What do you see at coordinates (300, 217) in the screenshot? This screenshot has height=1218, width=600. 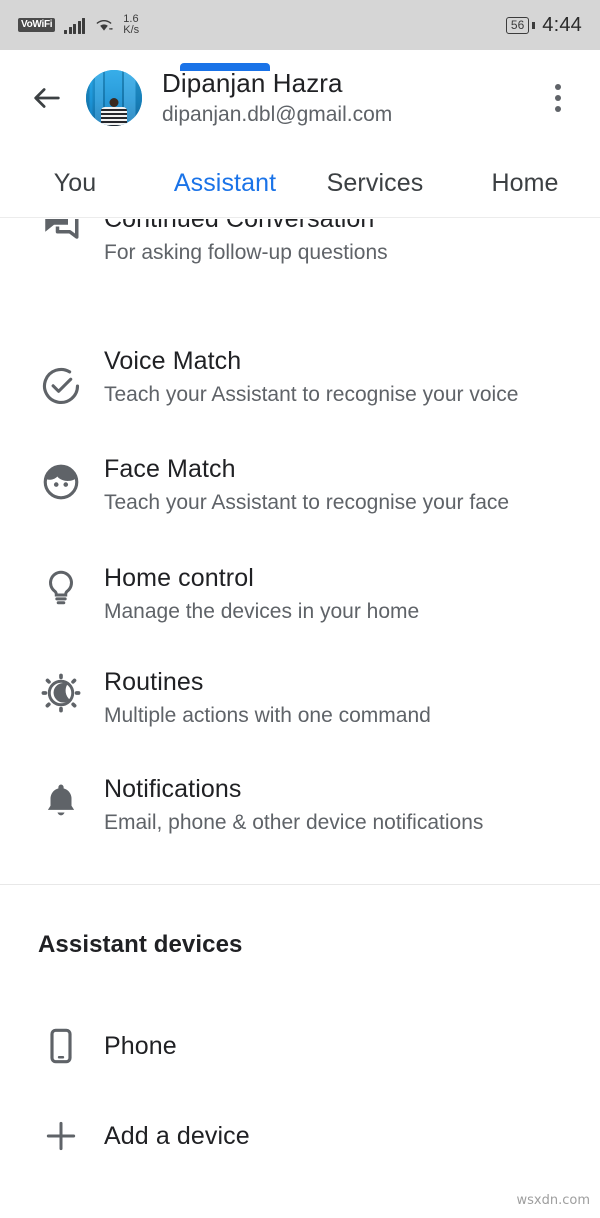 I see `tab-bar-divider` at bounding box center [300, 217].